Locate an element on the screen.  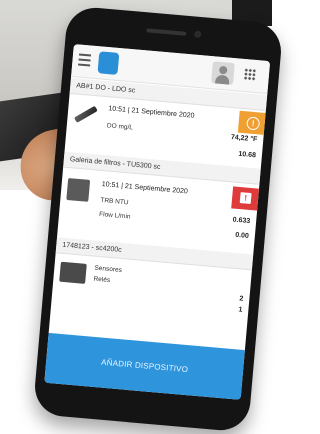
grid-icon is located at coordinates (250, 74).